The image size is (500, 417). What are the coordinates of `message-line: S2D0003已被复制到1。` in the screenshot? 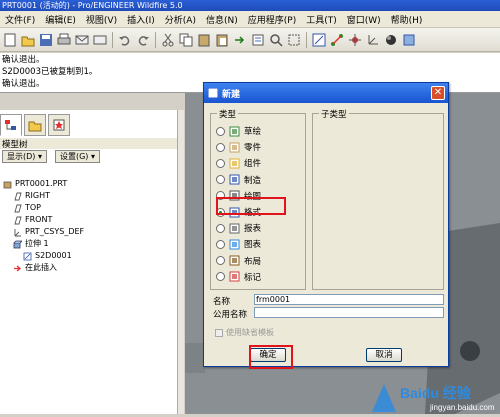 It's located at (50, 72).